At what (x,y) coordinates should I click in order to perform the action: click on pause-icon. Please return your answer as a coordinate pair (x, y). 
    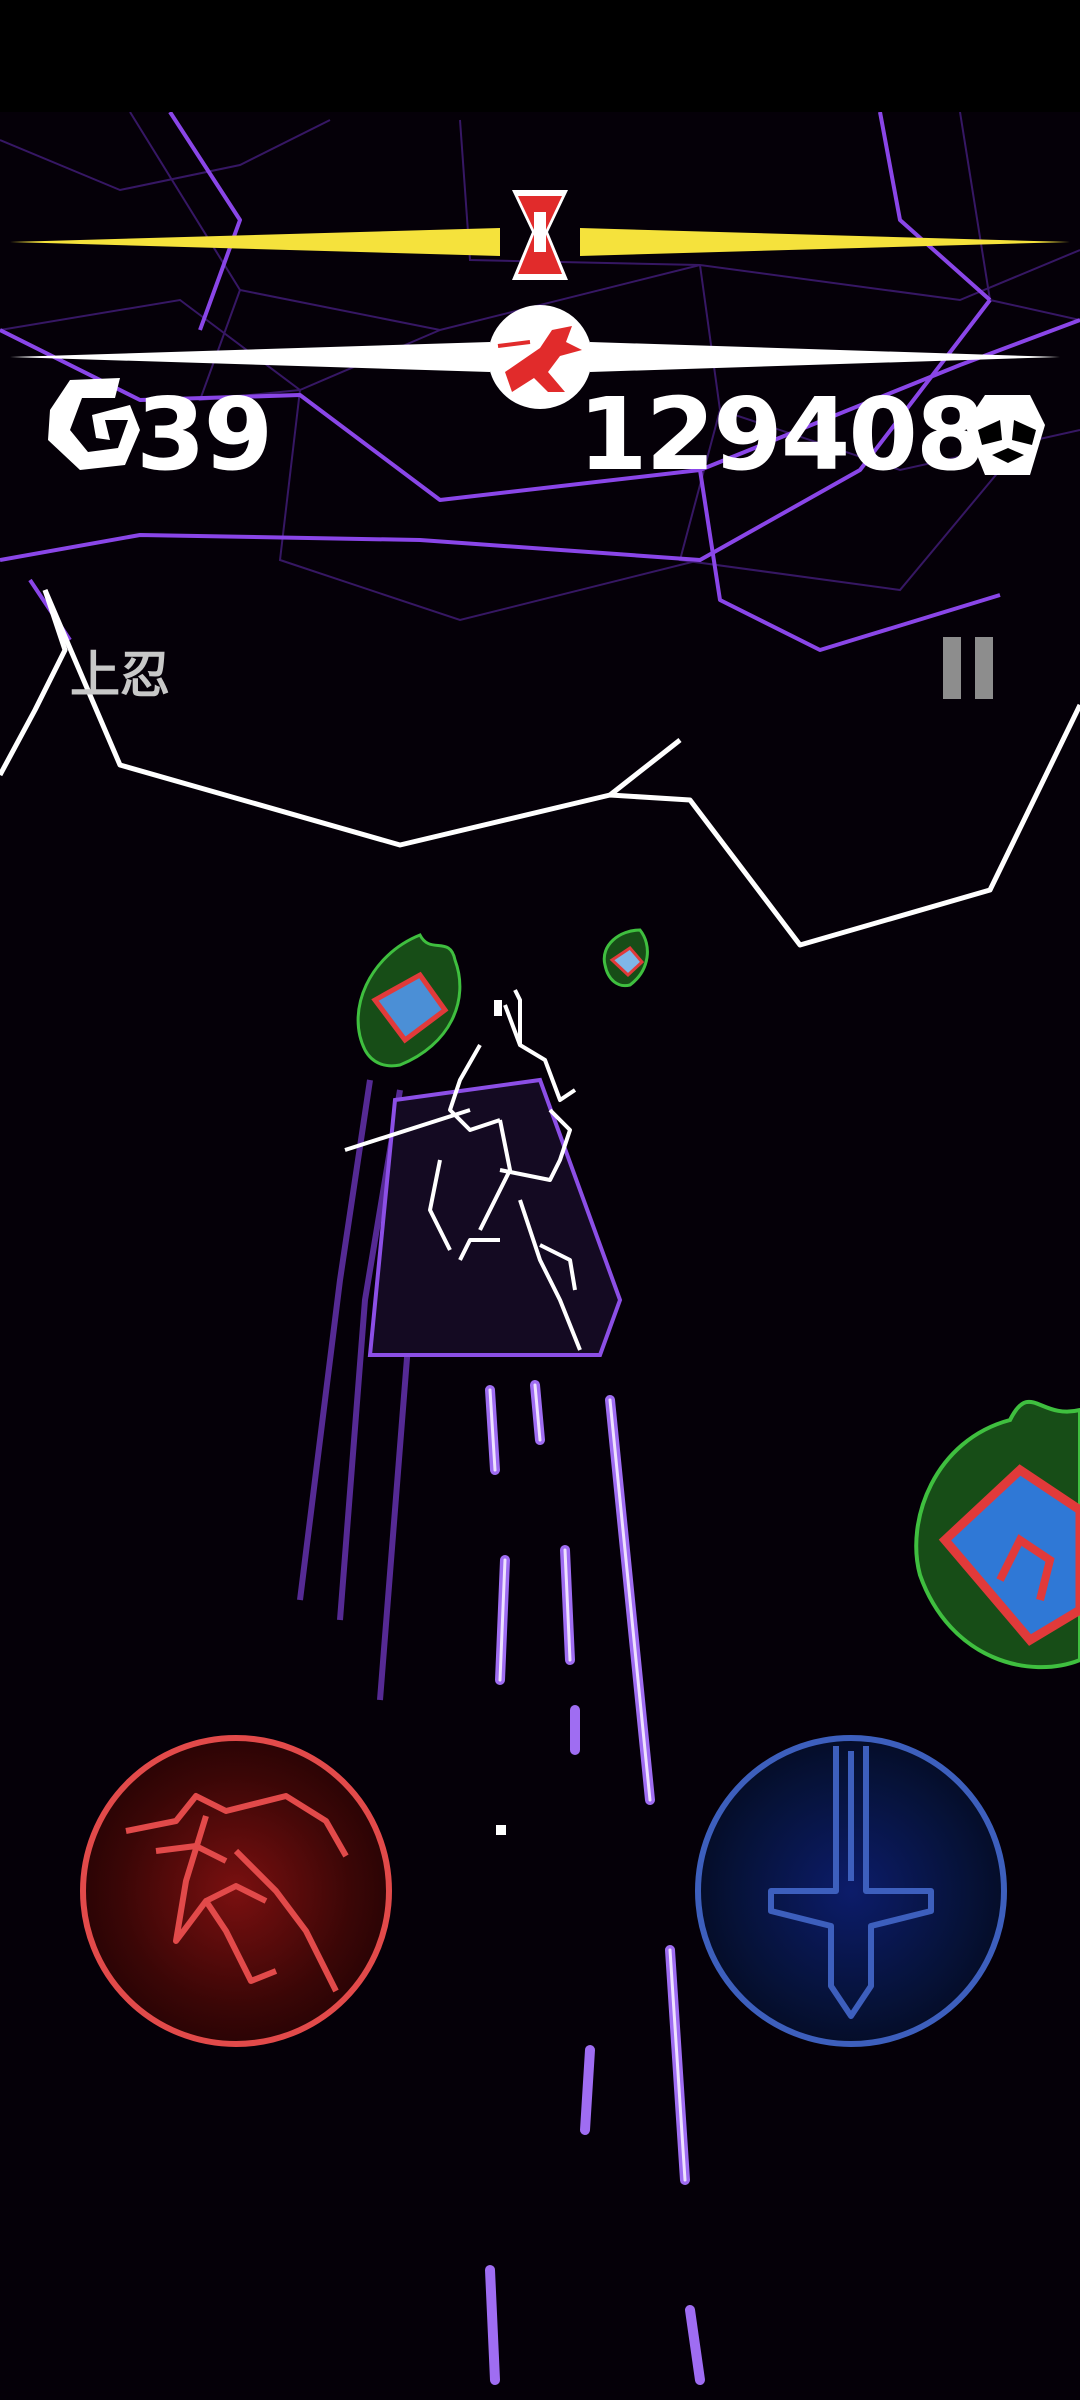
    Looking at the image, I should click on (952, 668).